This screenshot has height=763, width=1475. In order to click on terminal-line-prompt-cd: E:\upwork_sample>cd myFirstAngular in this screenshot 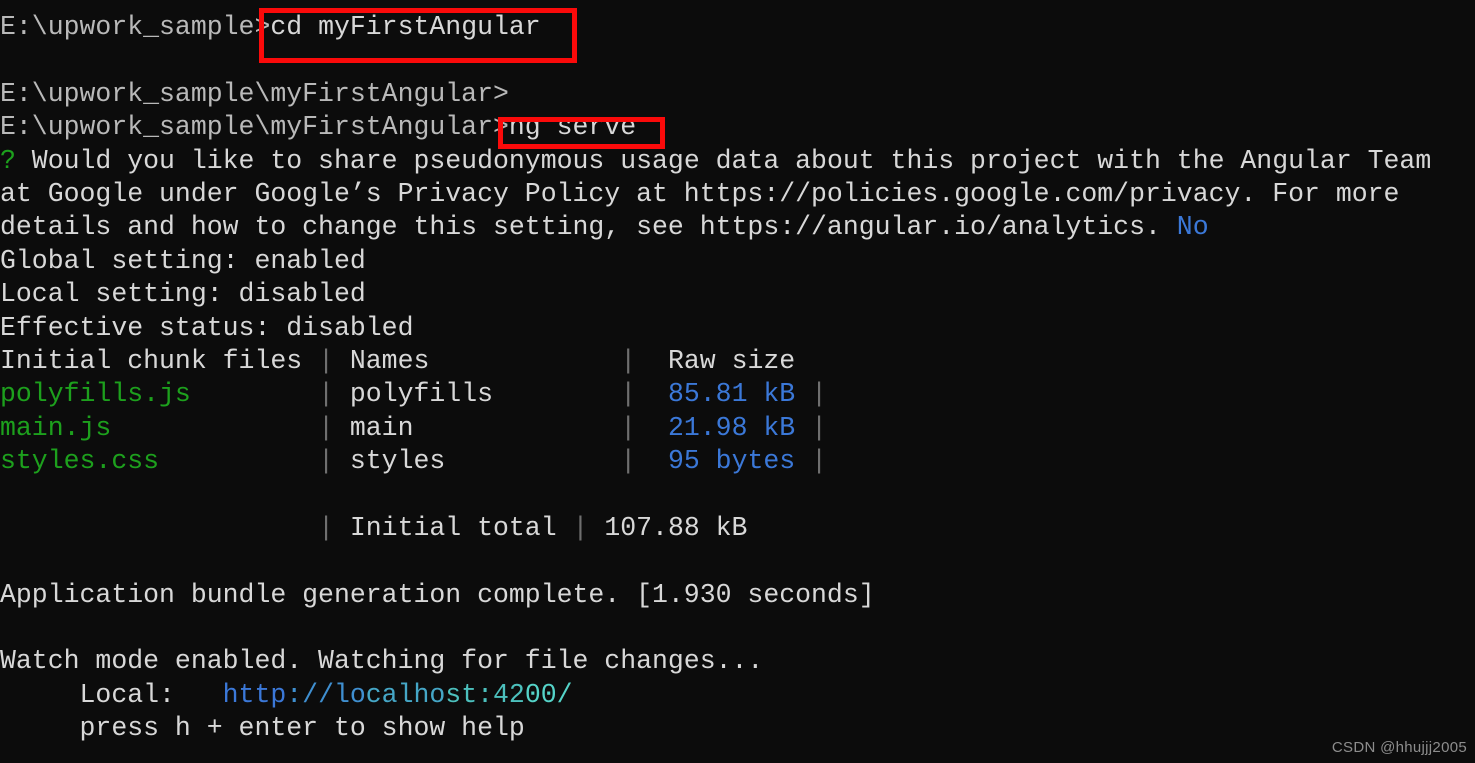, I will do `click(737, 27)`.